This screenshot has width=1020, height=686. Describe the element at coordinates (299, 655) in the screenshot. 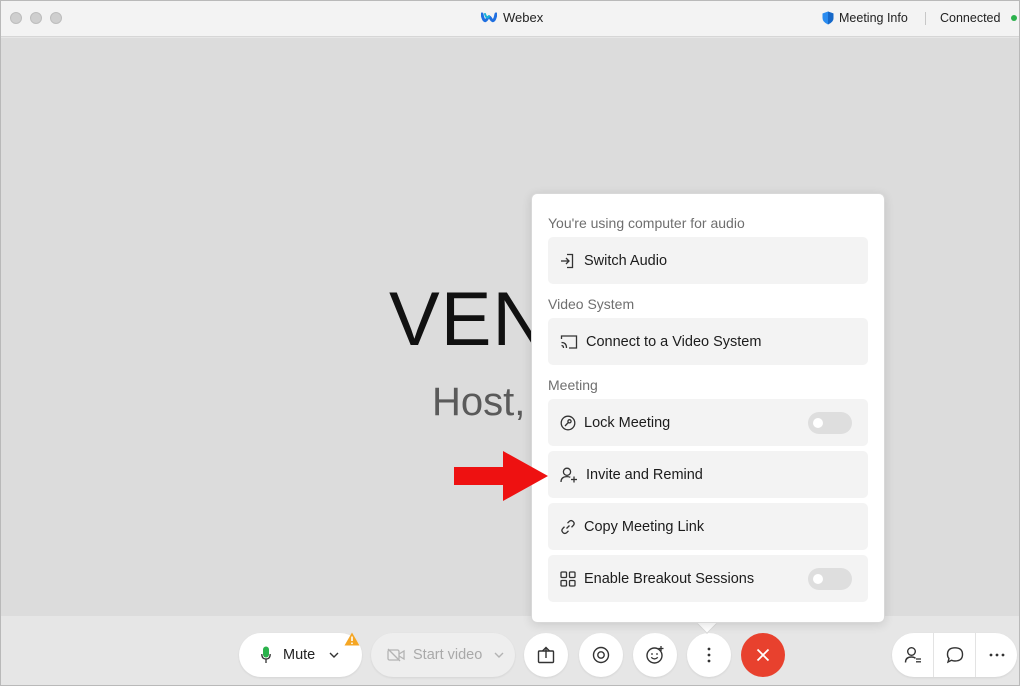

I see `mute-label: Mute` at that location.